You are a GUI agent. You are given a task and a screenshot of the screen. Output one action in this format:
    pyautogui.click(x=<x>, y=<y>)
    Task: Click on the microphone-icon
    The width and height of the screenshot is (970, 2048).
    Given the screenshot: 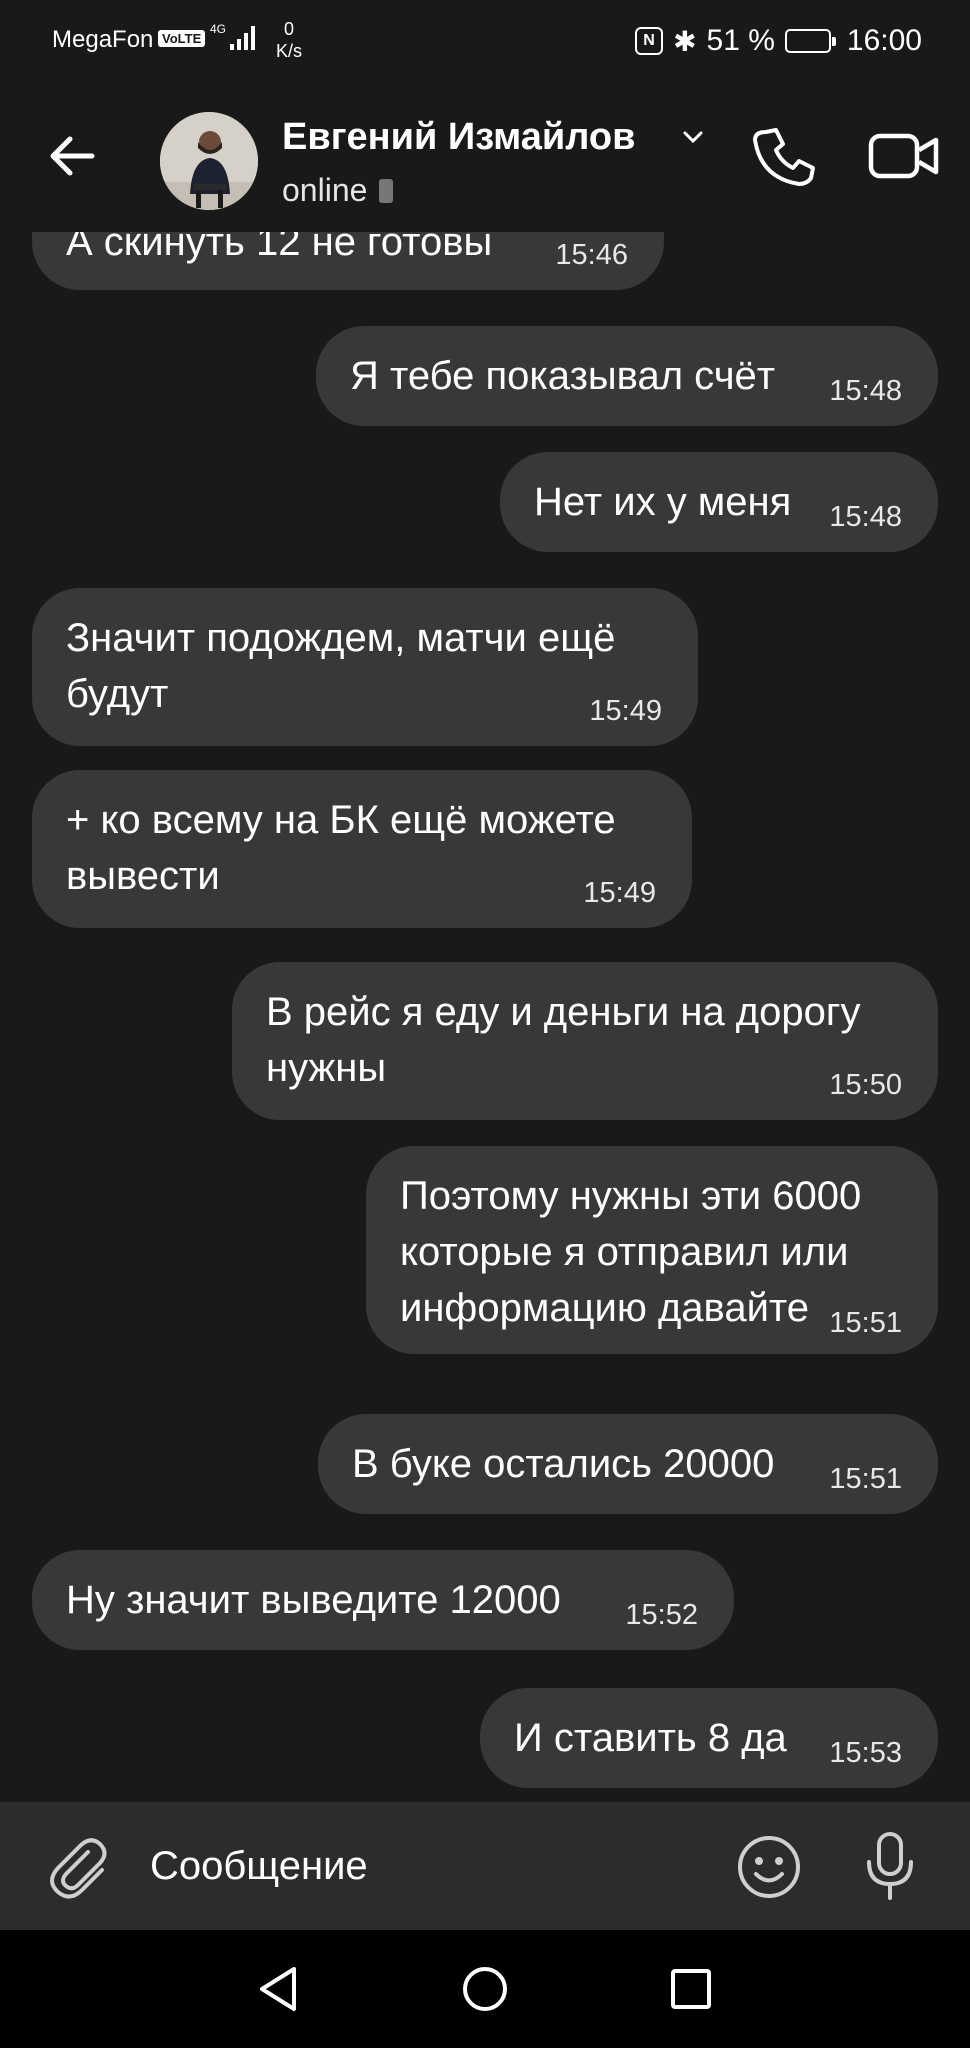 What is the action you would take?
    pyautogui.click(x=890, y=1866)
    